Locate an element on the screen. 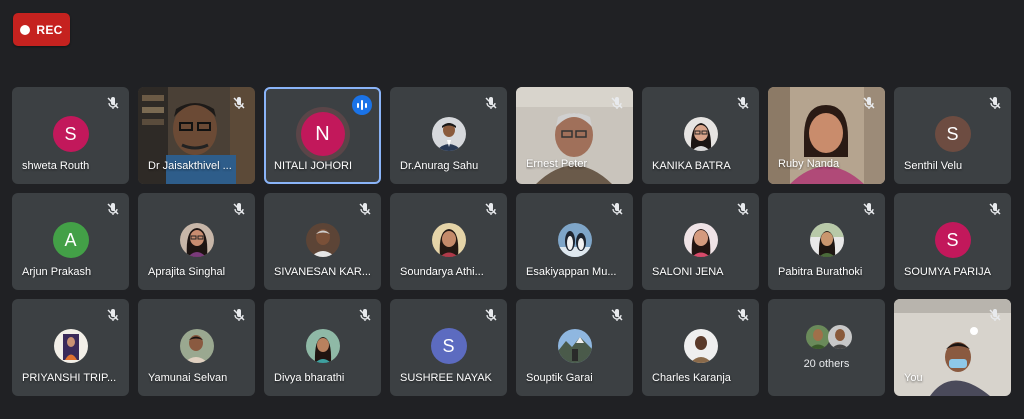  participant-tile: Pabitra Burathoki is located at coordinates (826, 241).